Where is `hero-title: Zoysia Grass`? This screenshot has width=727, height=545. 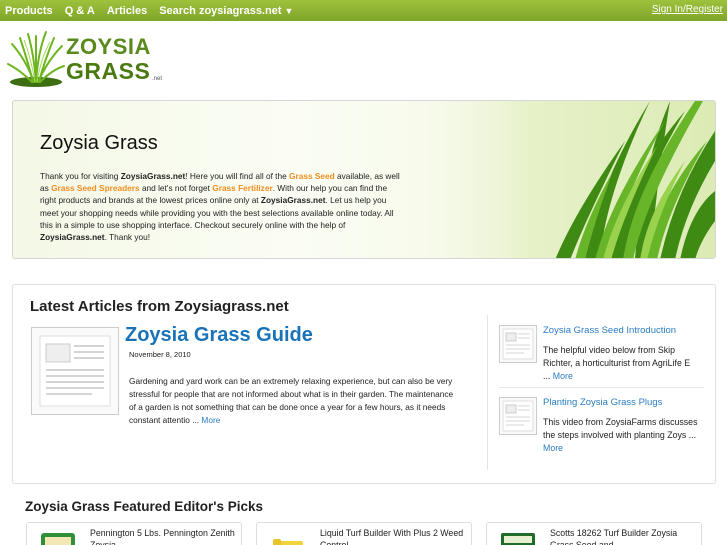 hero-title: Zoysia Grass is located at coordinates (99, 143).